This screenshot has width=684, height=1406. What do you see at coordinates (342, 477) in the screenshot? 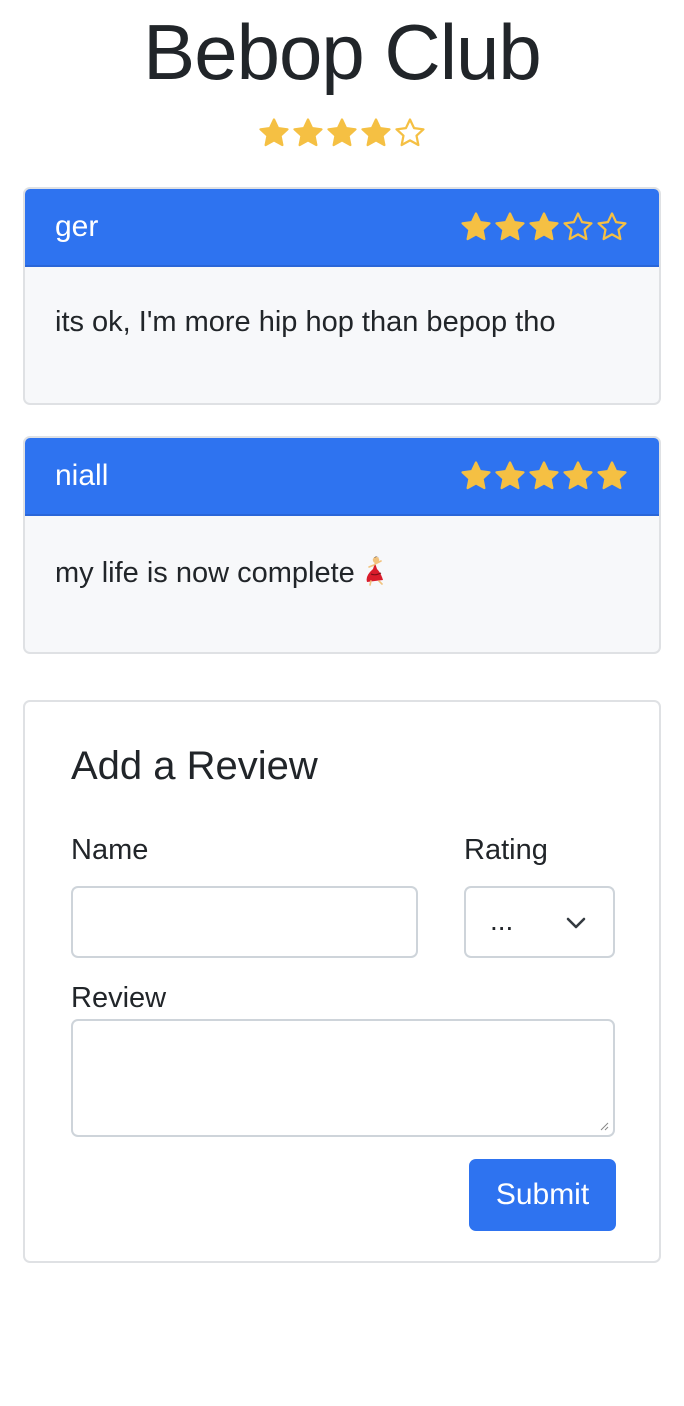
I see `review-card-header: niall` at bounding box center [342, 477].